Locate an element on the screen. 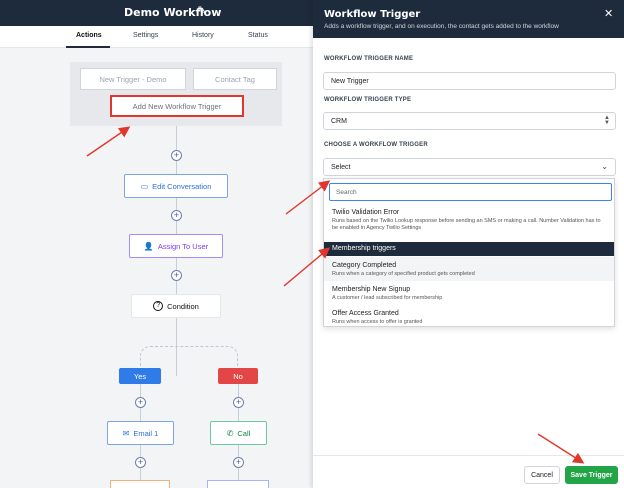  panel-footer: Cancel Save Trigger is located at coordinates (468, 471).